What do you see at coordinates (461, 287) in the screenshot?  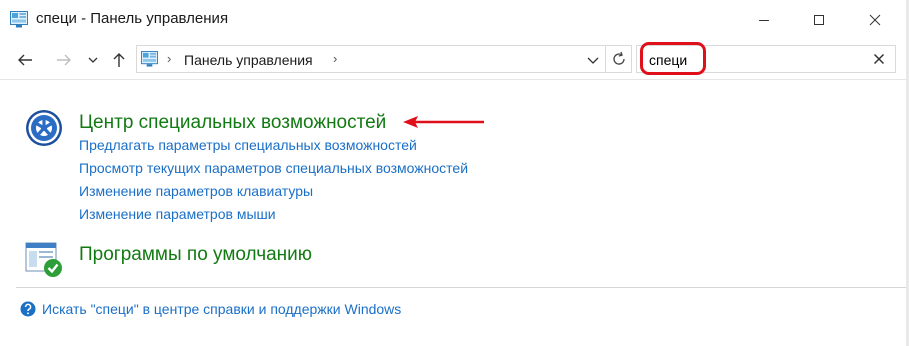 I see `divider` at bounding box center [461, 287].